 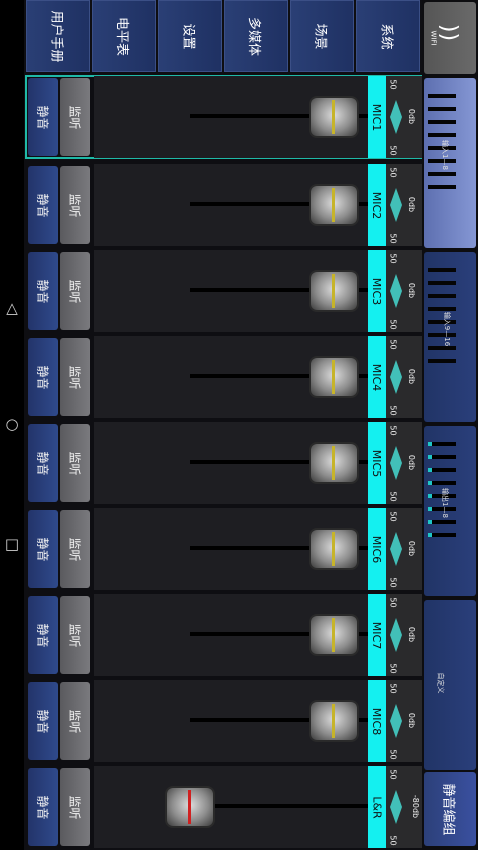 What do you see at coordinates (450, 163) in the screenshot?
I see `group-input-1-8: 输入1—8` at bounding box center [450, 163].